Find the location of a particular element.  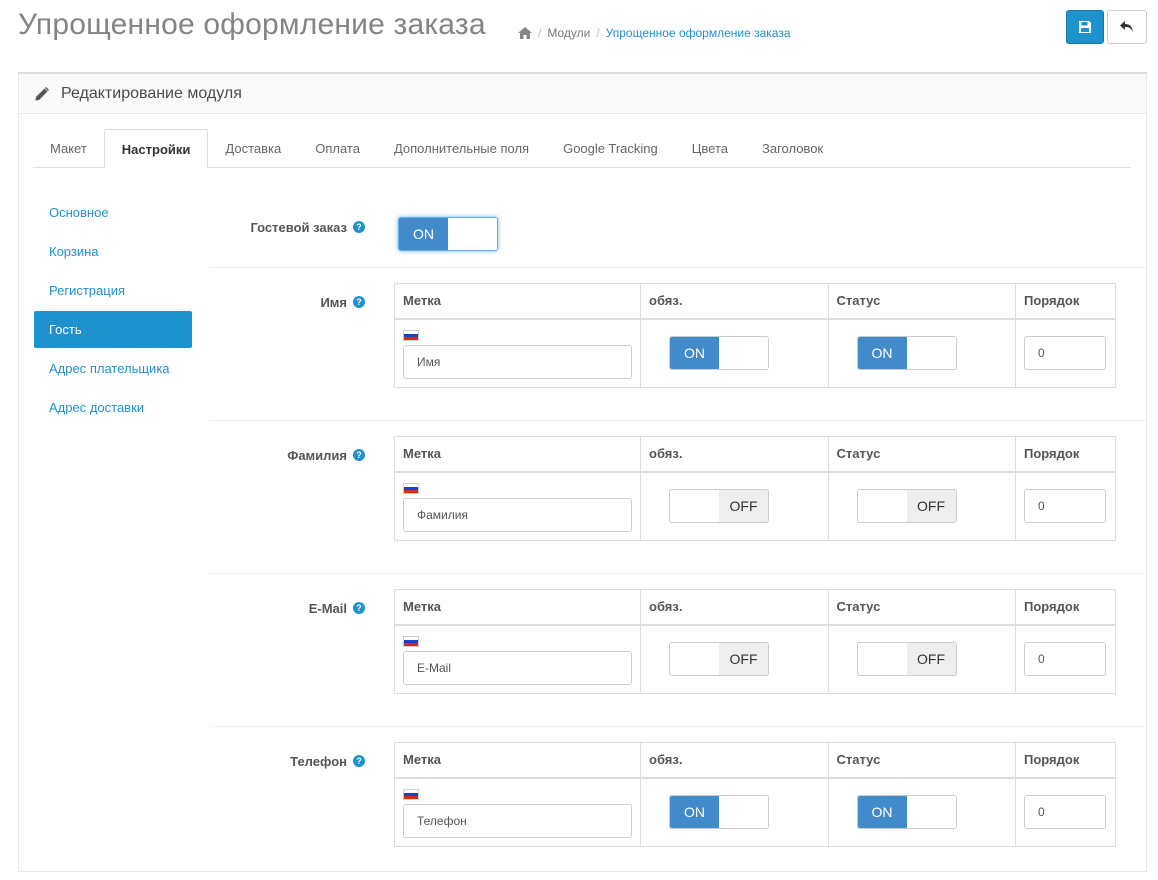

status-cell: OFF is located at coordinates (921, 506).